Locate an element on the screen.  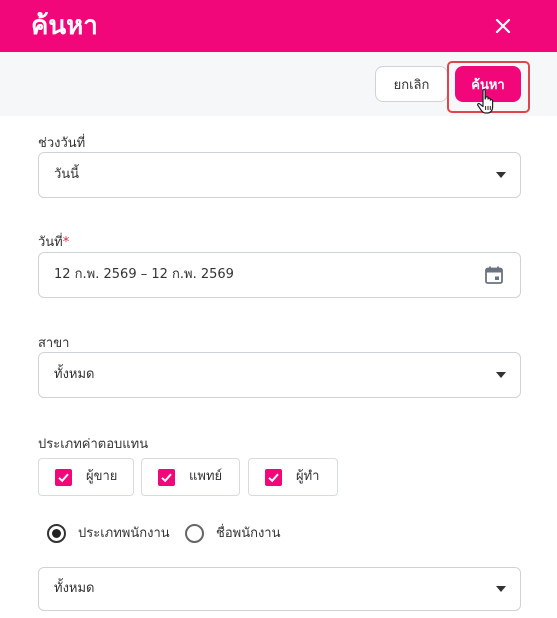
checkbox-seller: ผู้ขาย is located at coordinates (86, 477).